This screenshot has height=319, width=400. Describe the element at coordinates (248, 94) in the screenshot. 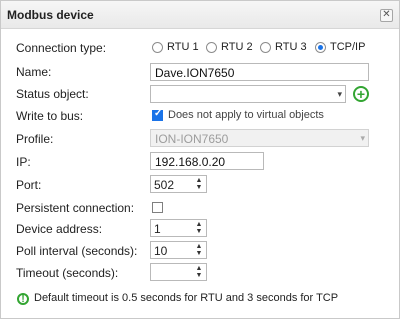

I see `status-object-select: ▾` at that location.